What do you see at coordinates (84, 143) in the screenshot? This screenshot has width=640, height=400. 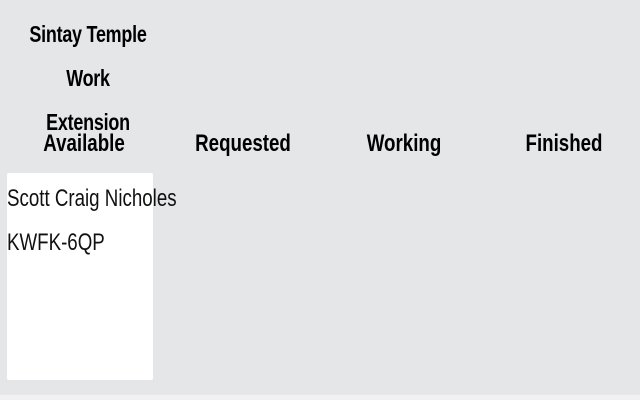 I see `column-header-available: Available` at bounding box center [84, 143].